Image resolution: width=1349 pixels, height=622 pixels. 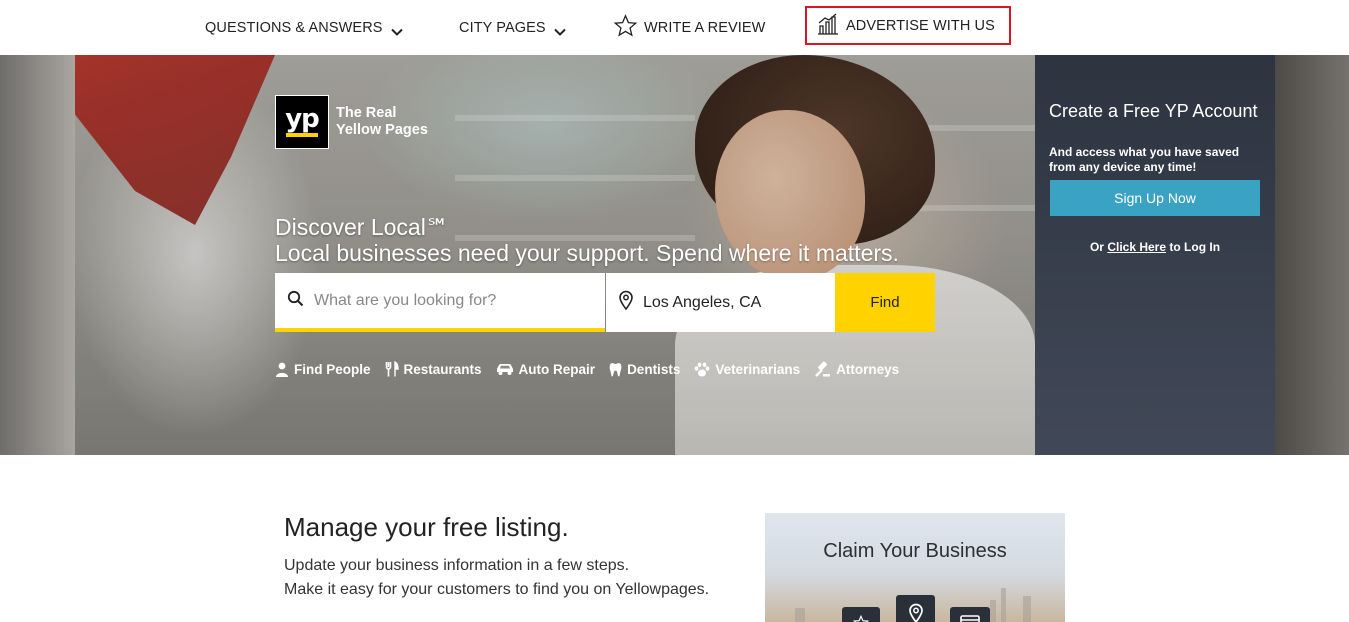 What do you see at coordinates (654, 369) in the screenshot?
I see `quick-link-label: Dentists` at bounding box center [654, 369].